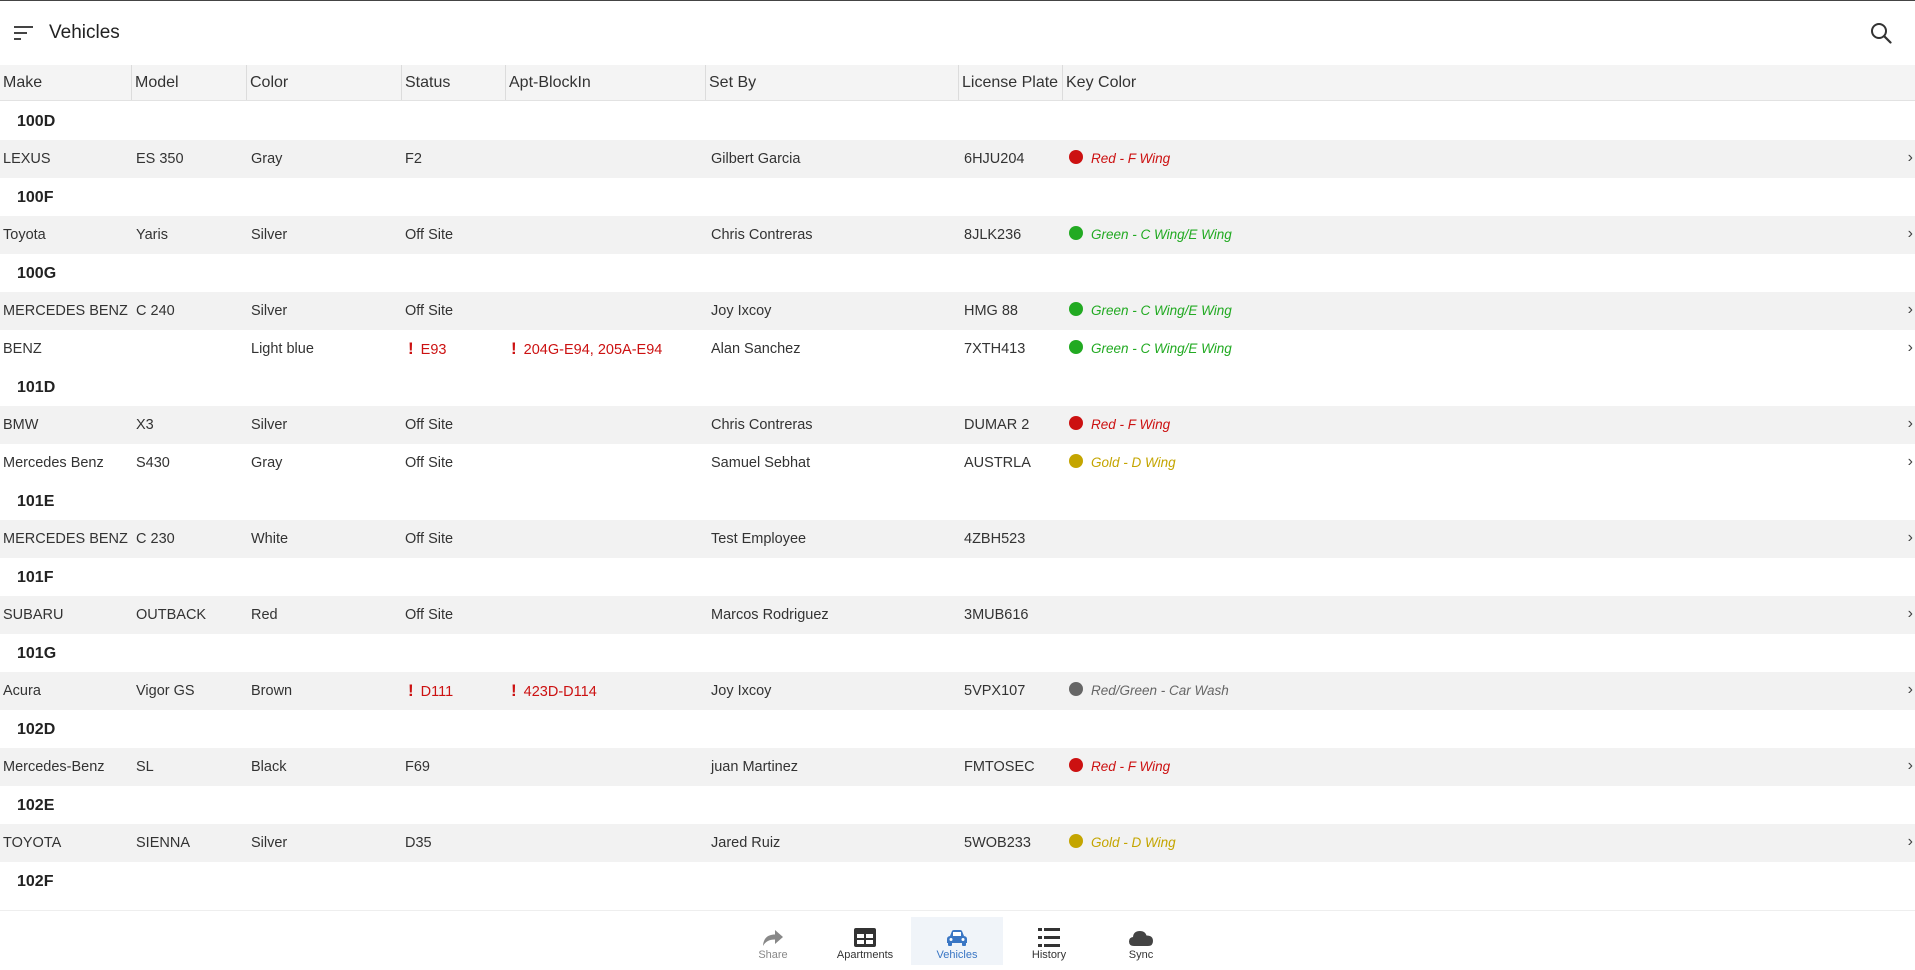  What do you see at coordinates (957, 955) in the screenshot?
I see `tab-vehicles-label: Vehicles` at bounding box center [957, 955].